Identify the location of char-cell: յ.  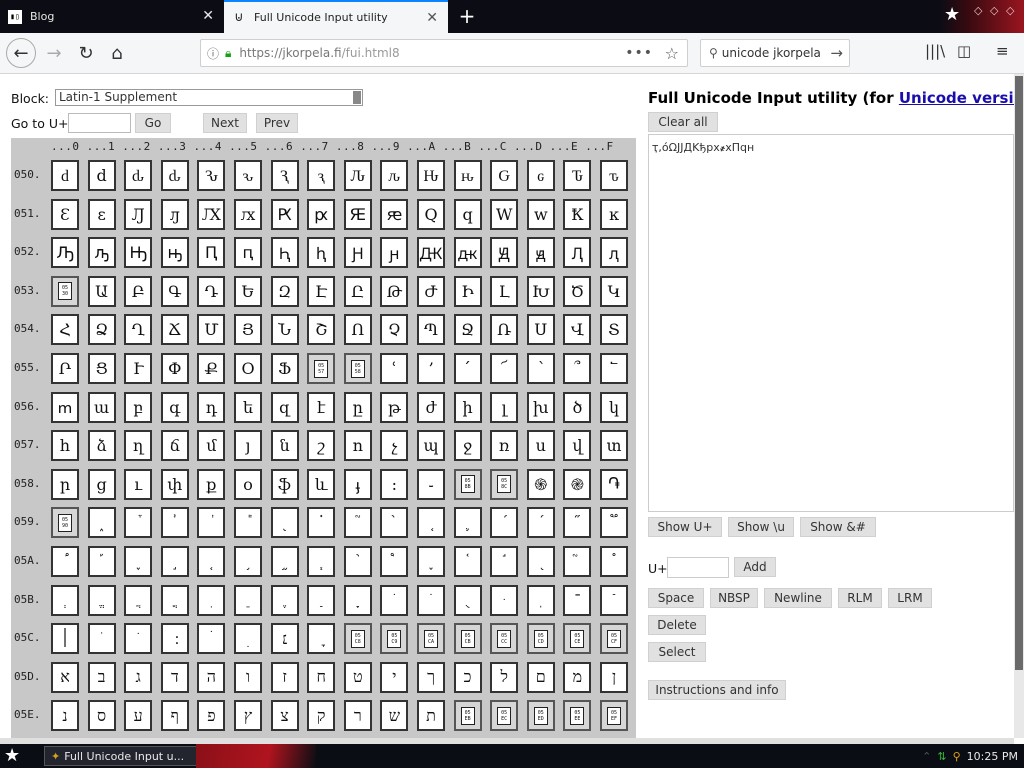
(248, 446).